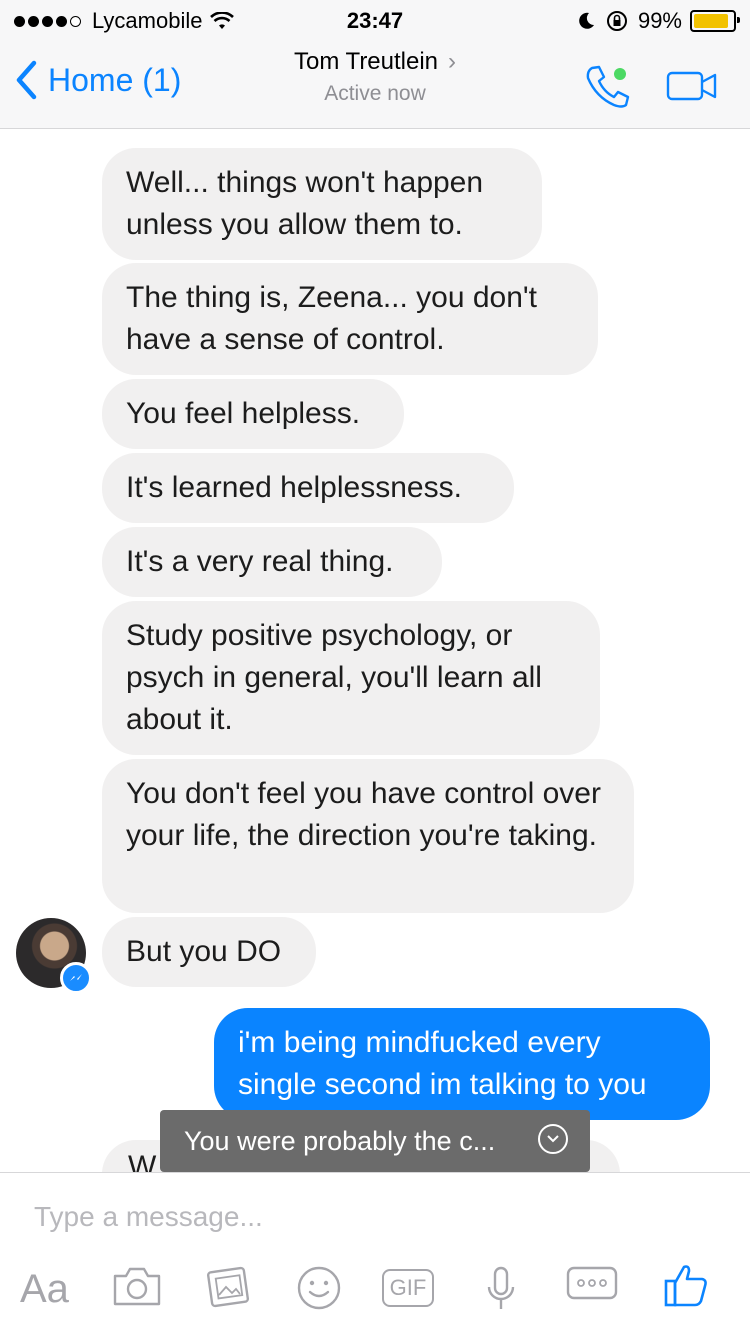 The image size is (750, 1335). Describe the element at coordinates (452, 61) in the screenshot. I see `chevron-right-icon: ›` at that location.